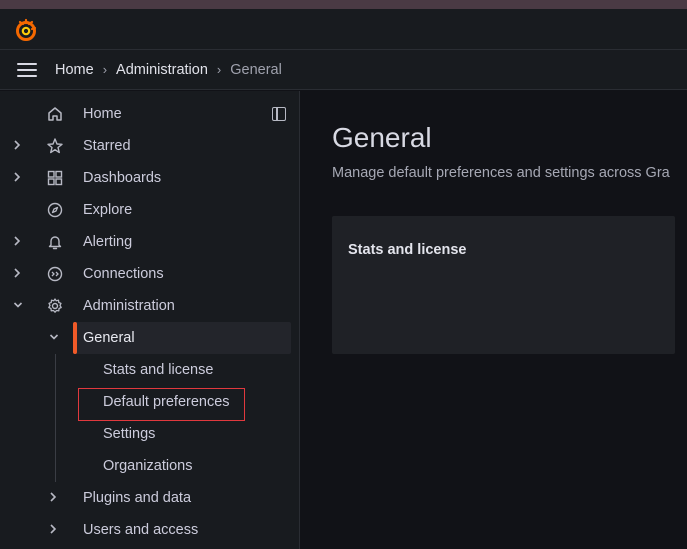  Describe the element at coordinates (129, 434) in the screenshot. I see `sidebar-item-settings: Settings` at that location.